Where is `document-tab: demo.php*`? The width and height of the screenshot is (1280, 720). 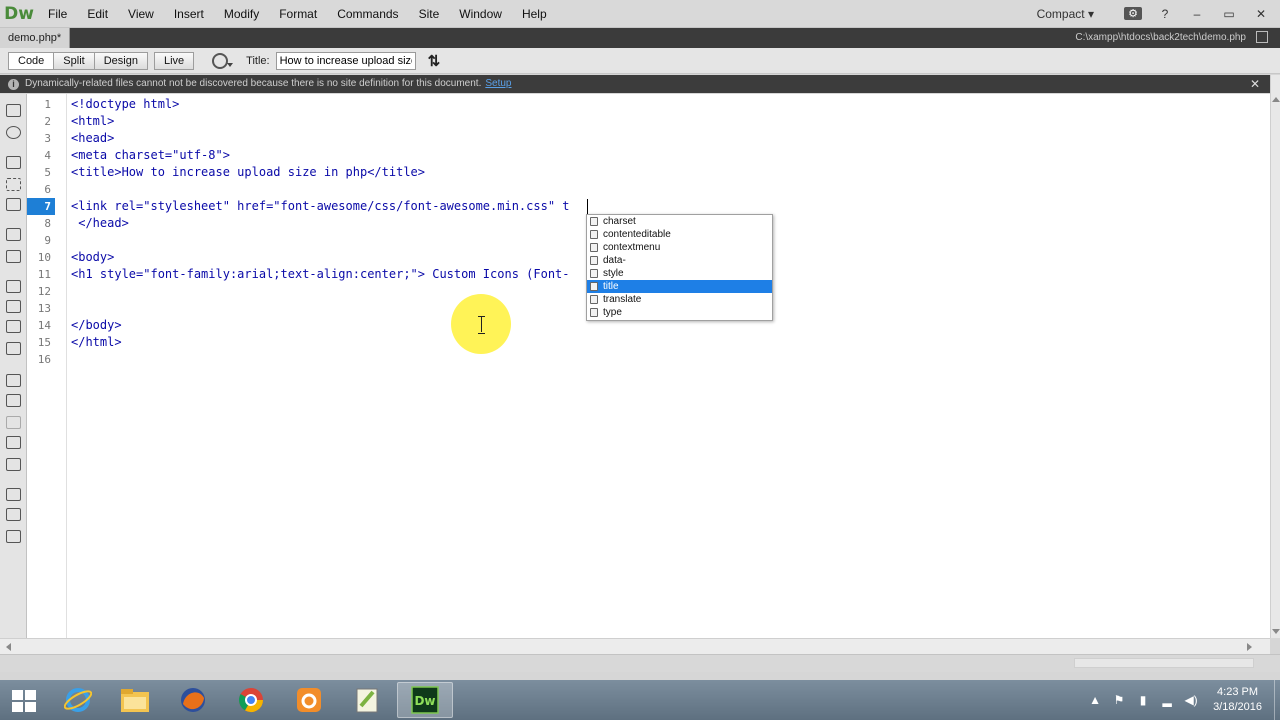
document-tab: demo.php* is located at coordinates (35, 38).